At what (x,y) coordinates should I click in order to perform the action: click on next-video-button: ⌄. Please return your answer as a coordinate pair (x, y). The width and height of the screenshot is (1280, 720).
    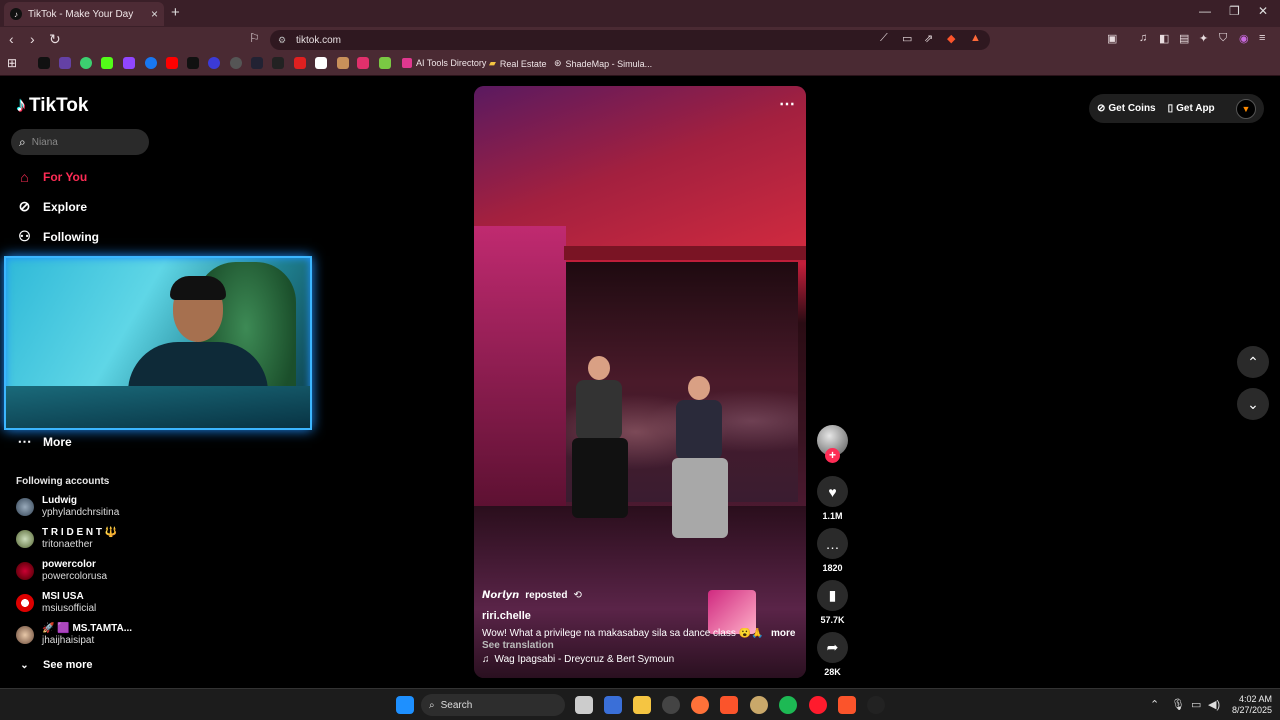
    Looking at the image, I should click on (1253, 404).